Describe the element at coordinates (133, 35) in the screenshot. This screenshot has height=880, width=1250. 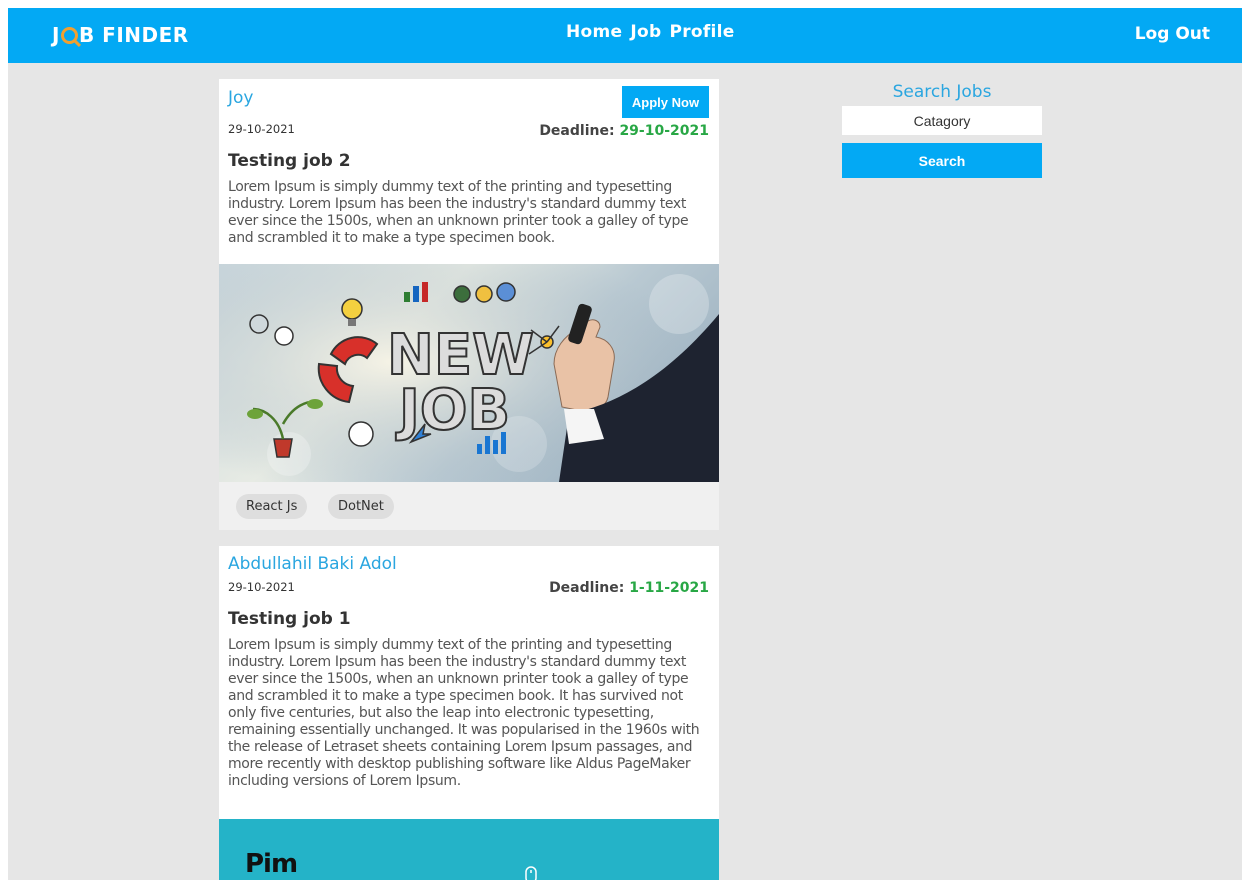
I see `logo-text: B FINDER` at that location.